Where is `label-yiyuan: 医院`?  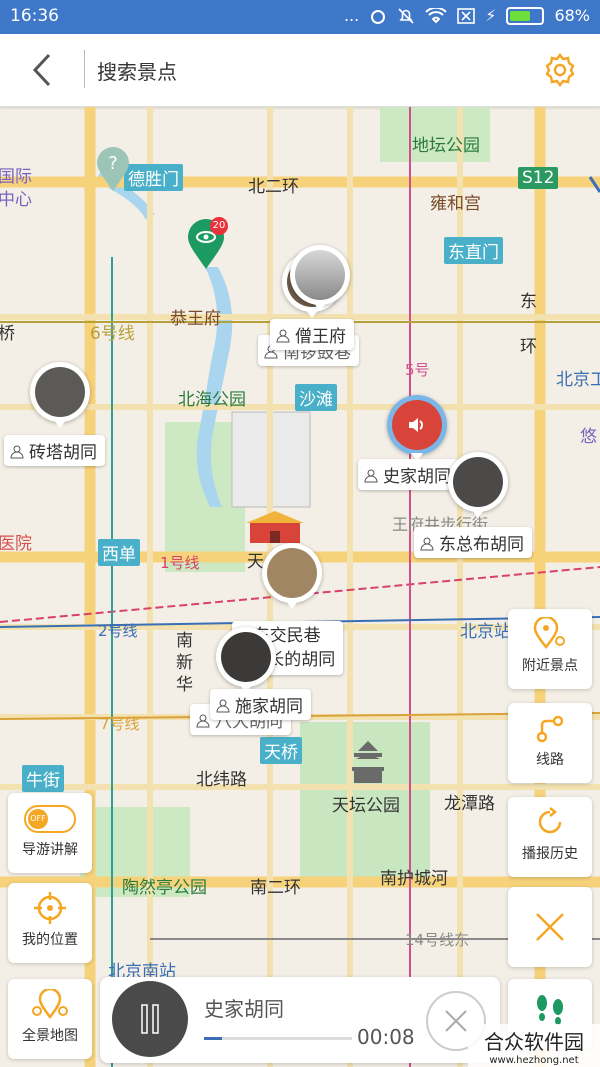 label-yiyuan: 医院 is located at coordinates (16, 544).